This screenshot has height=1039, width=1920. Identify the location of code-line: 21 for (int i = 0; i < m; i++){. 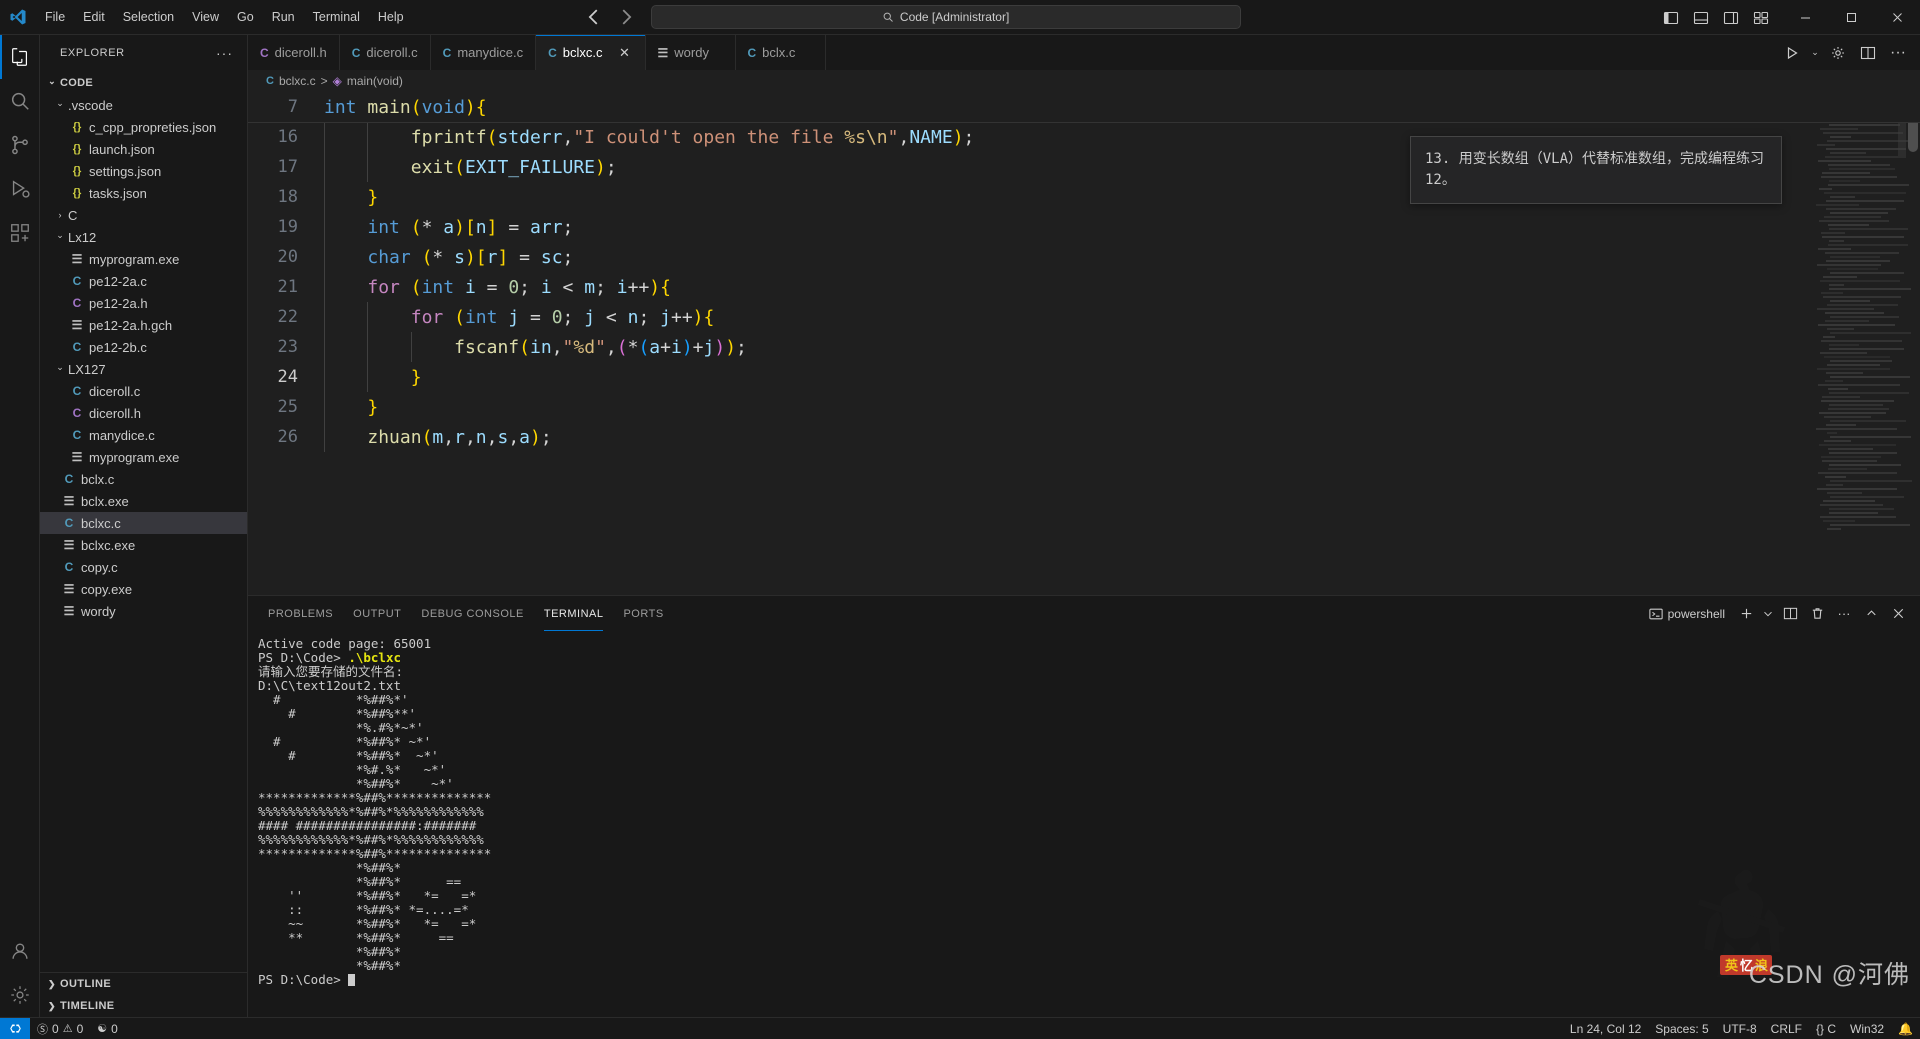
(1084, 287).